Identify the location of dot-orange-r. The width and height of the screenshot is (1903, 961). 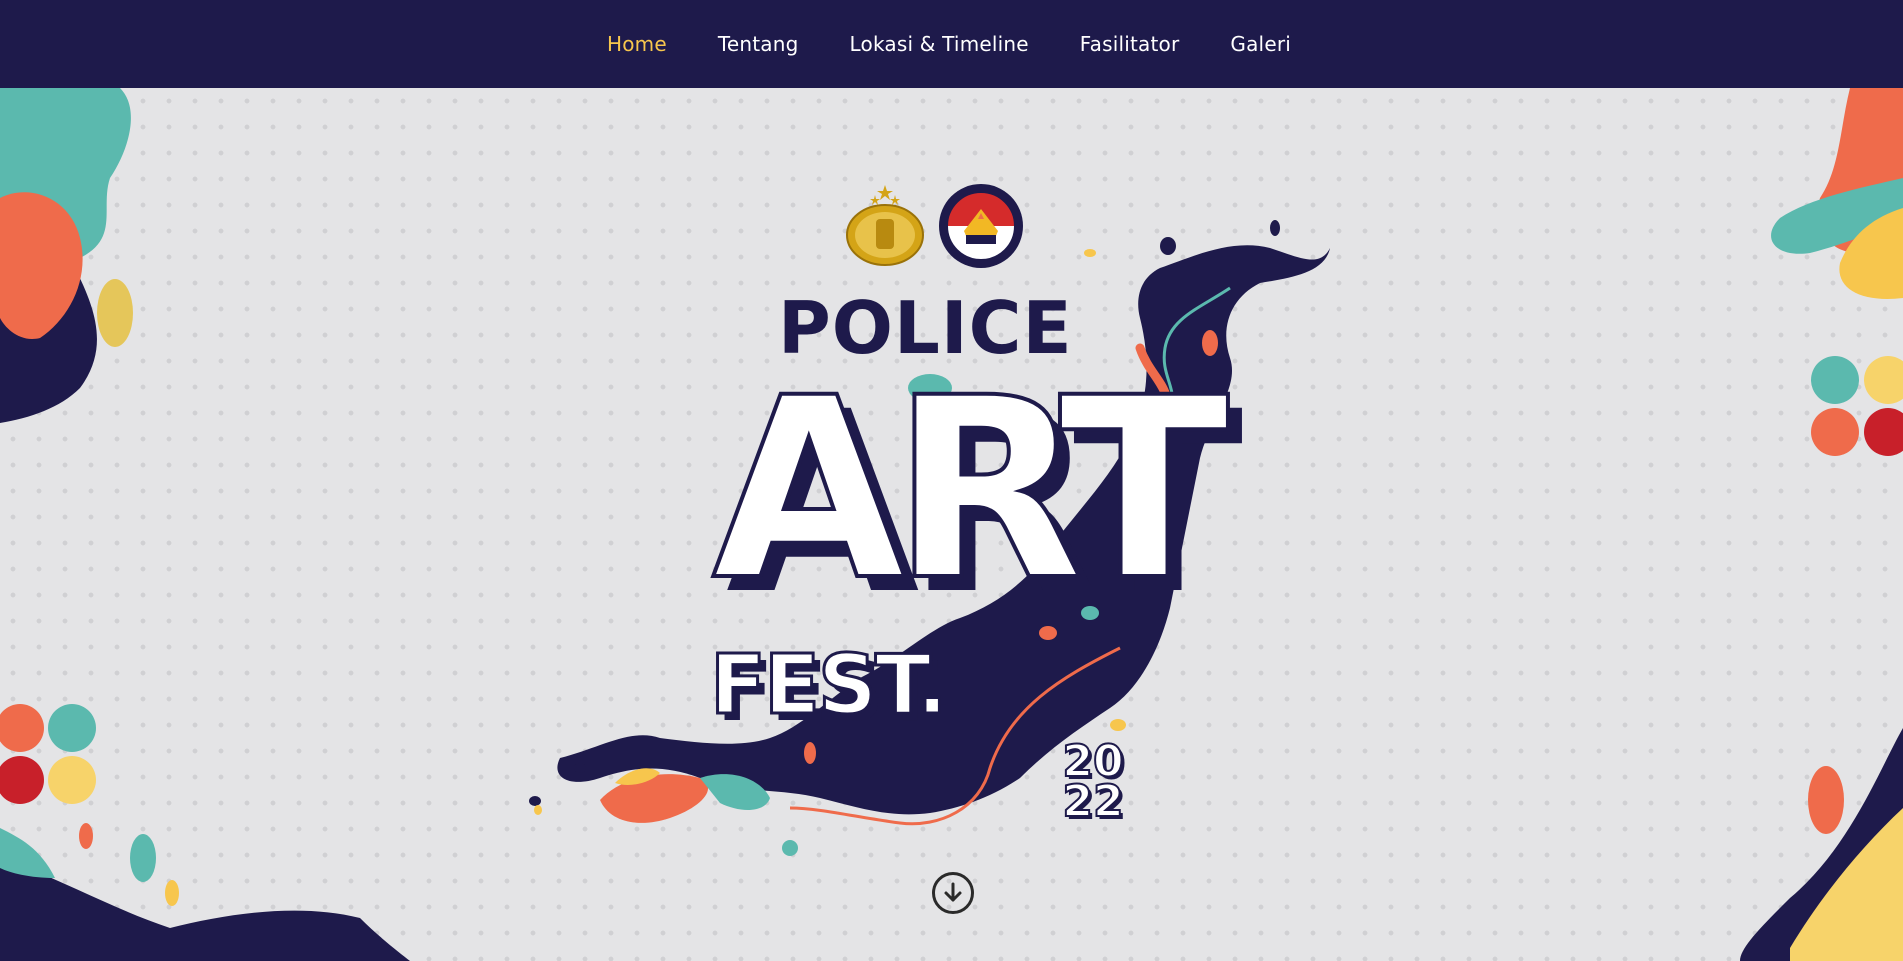
(1835, 432).